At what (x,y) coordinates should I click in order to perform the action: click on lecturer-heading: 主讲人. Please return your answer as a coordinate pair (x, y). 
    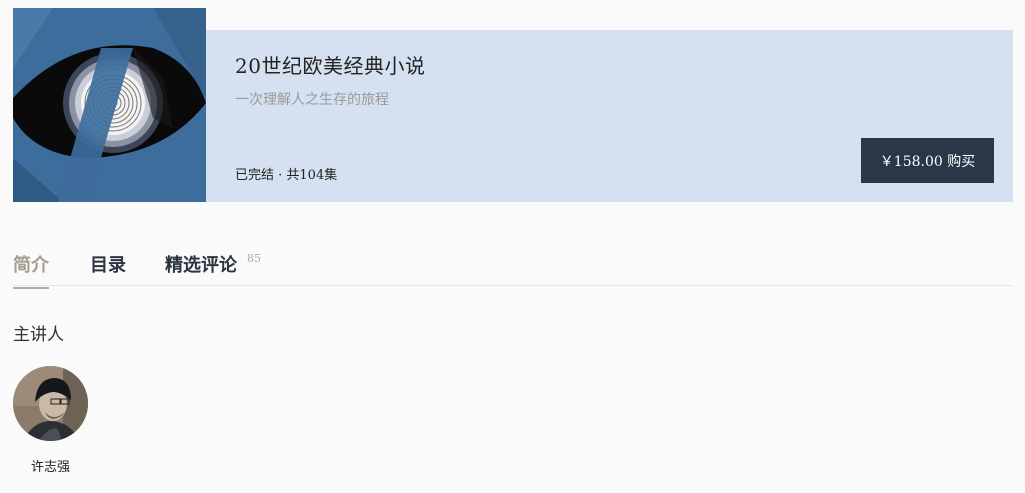
    Looking at the image, I should click on (38, 335).